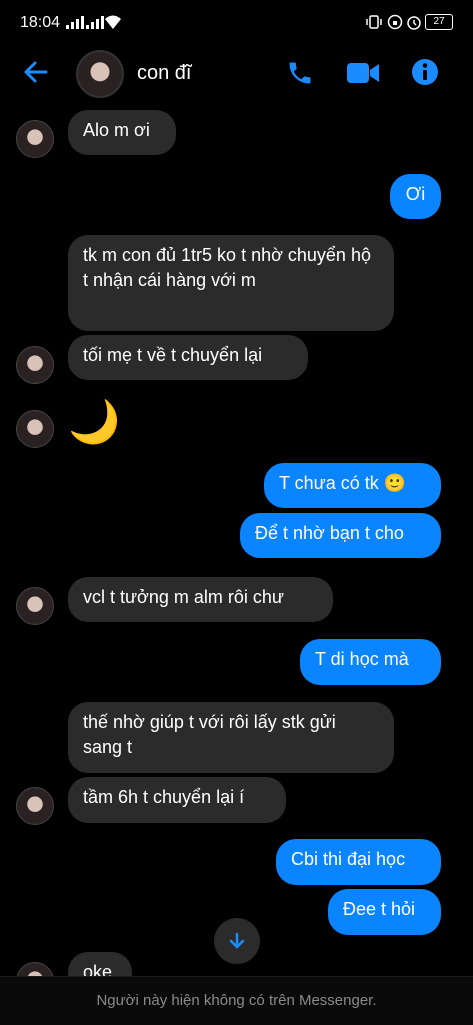 Image resolution: width=473 pixels, height=1025 pixels. I want to click on outgoing-message: Cbi thi đại học, so click(358, 862).